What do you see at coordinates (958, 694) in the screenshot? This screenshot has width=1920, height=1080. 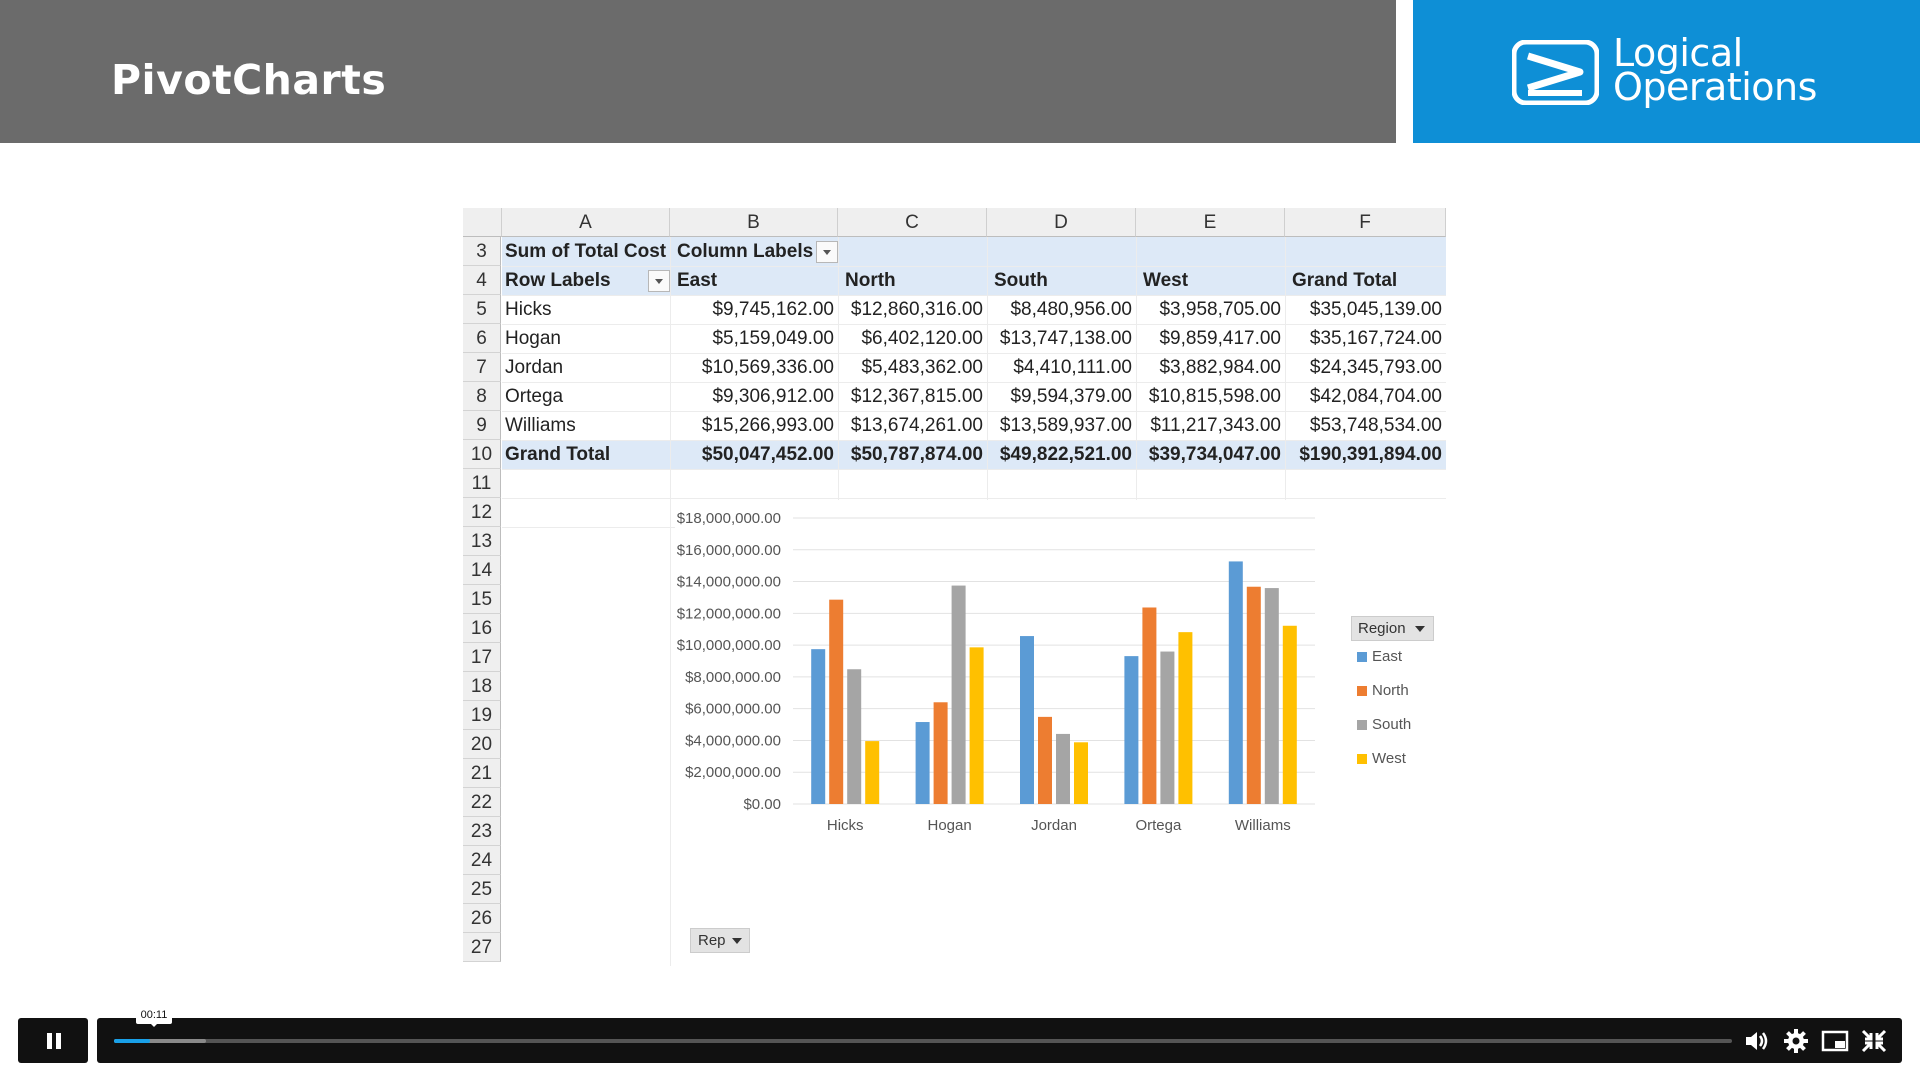 I see `bar-south-hogan` at bounding box center [958, 694].